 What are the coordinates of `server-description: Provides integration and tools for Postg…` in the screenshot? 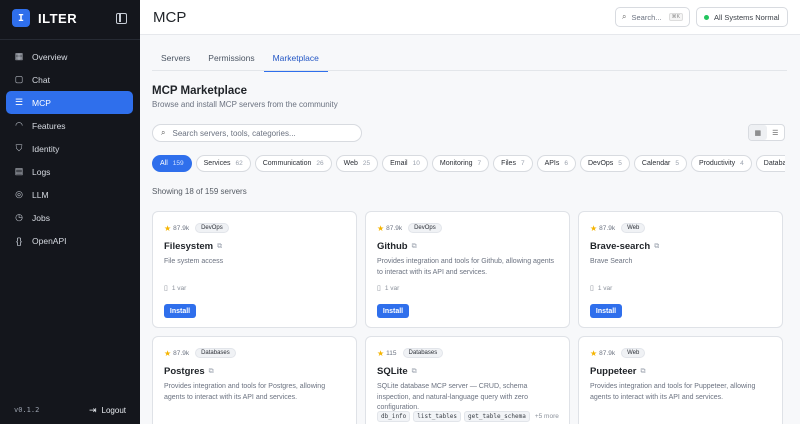 It's located at (245, 392).